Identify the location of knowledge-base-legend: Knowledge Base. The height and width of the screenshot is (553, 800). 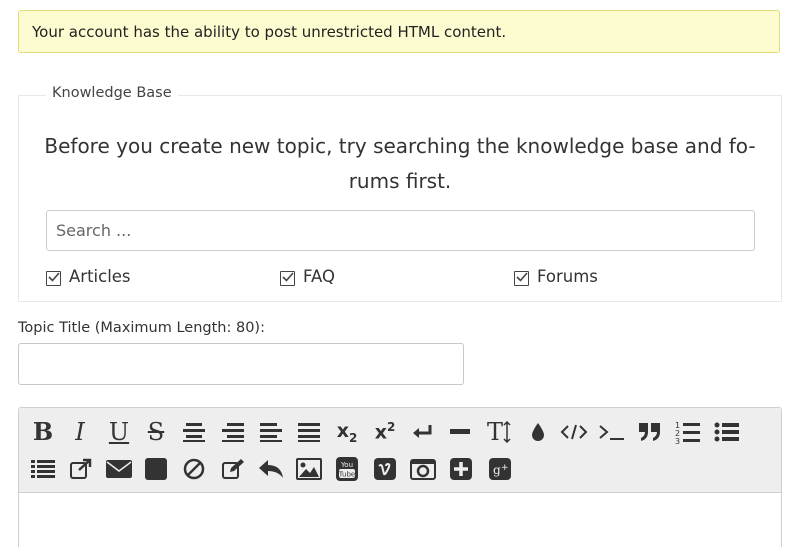
(112, 93).